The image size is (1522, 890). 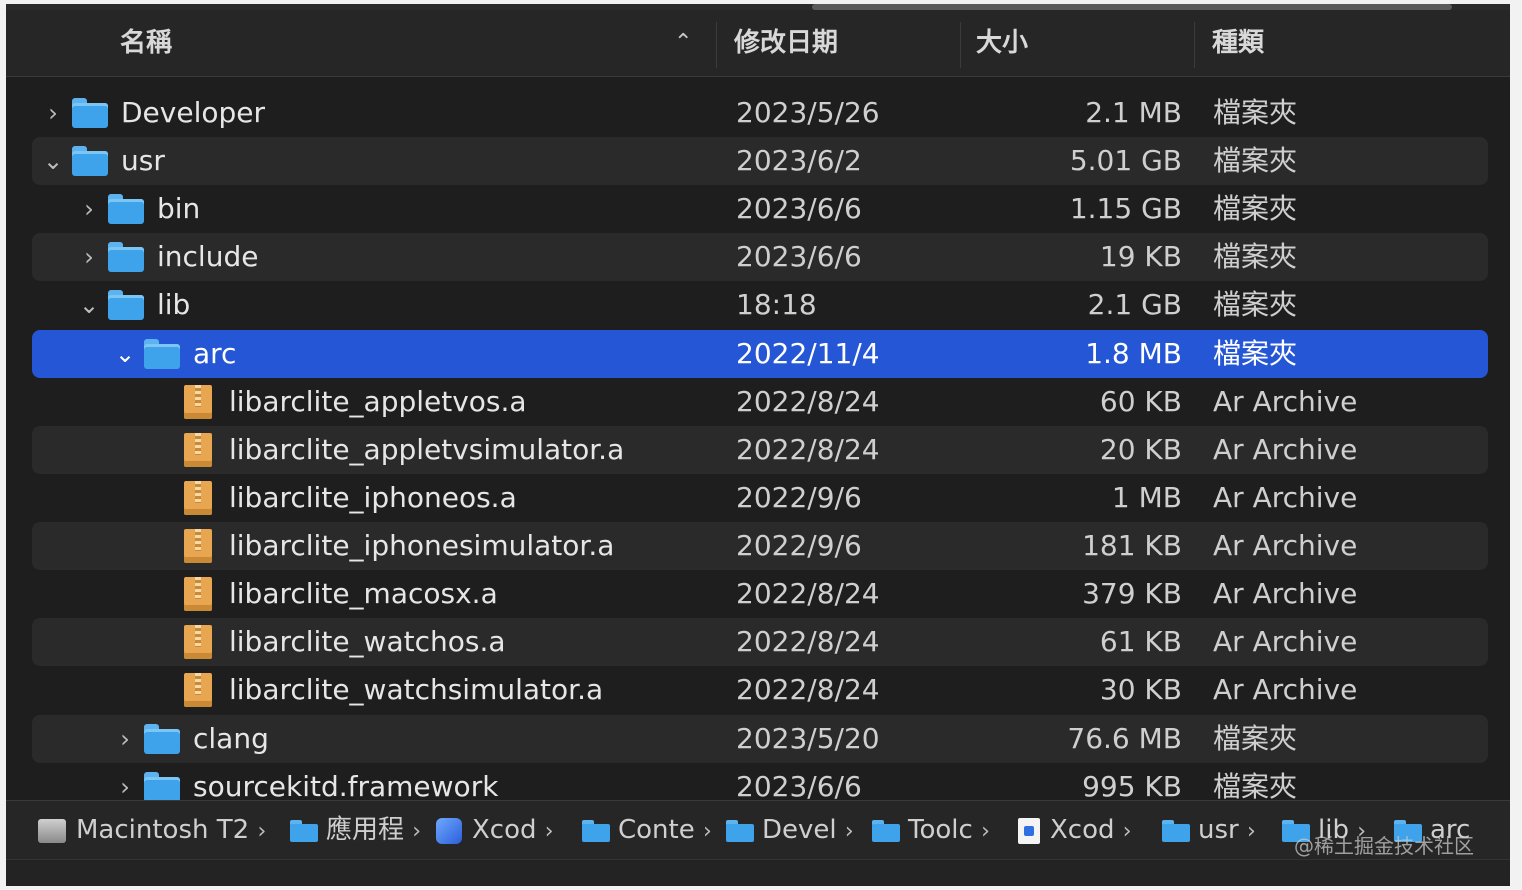 I want to click on file-size: 30 KB, so click(x=1140, y=689).